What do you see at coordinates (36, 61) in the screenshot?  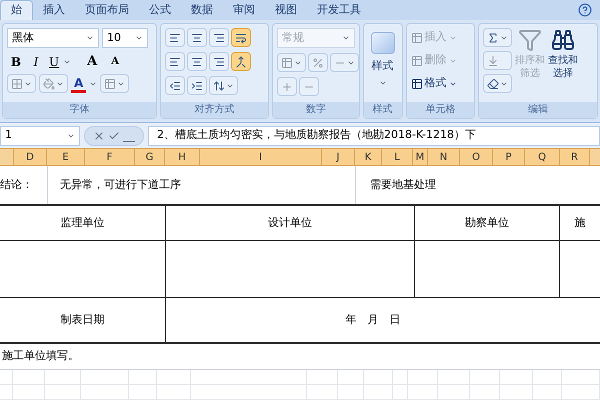 I see `italic-button: I` at bounding box center [36, 61].